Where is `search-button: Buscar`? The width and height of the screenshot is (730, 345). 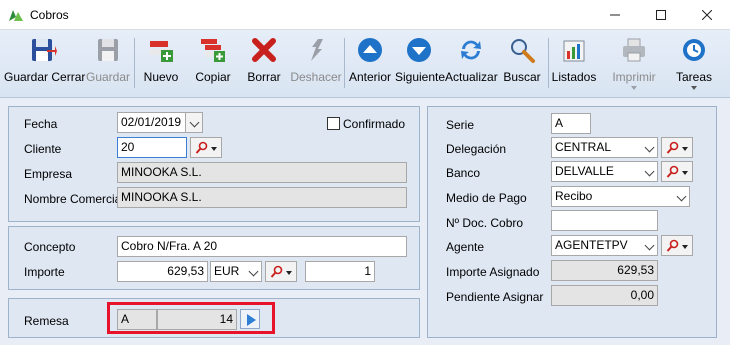
search-button: Buscar is located at coordinates (522, 64).